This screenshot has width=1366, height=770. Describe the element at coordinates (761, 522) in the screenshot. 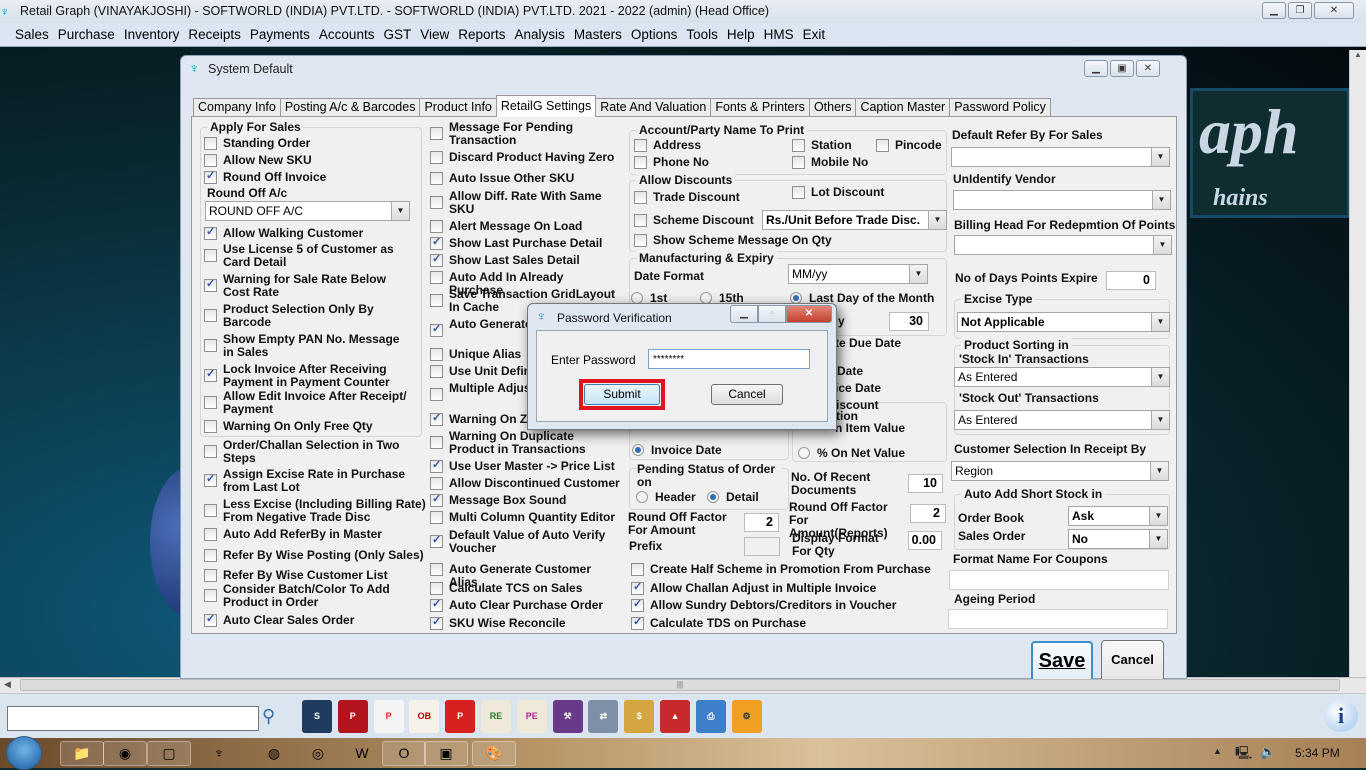

I see `round-off-amount-input: 2` at that location.